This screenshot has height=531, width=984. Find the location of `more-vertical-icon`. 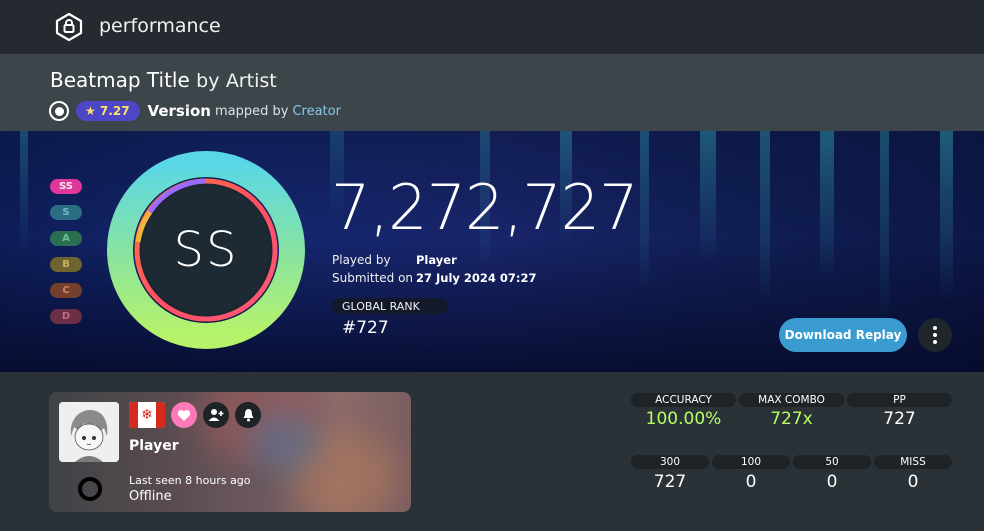

more-vertical-icon is located at coordinates (935, 335).